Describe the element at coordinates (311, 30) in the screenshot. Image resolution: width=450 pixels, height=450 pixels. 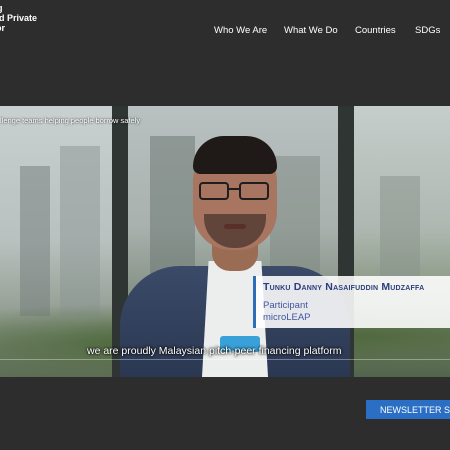
I see `nav-item-what-we-do: What We Do` at that location.